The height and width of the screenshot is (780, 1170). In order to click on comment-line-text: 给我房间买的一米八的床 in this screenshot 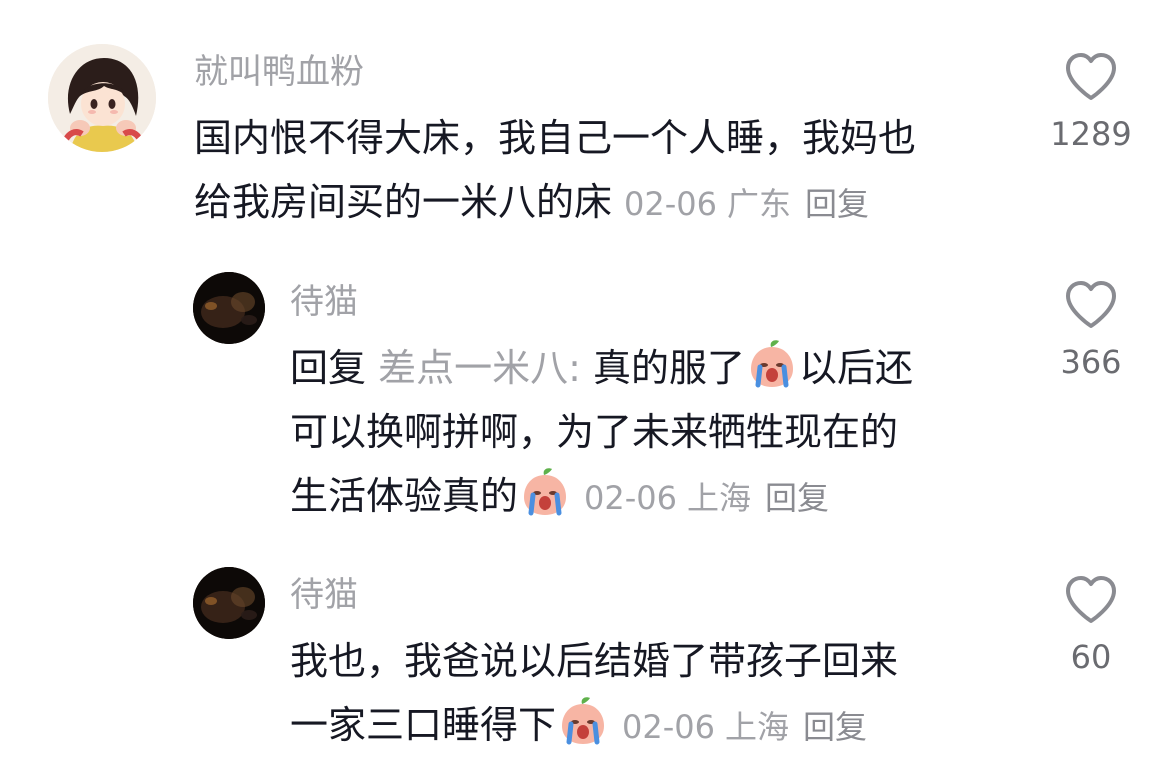, I will do `click(403, 202)`.